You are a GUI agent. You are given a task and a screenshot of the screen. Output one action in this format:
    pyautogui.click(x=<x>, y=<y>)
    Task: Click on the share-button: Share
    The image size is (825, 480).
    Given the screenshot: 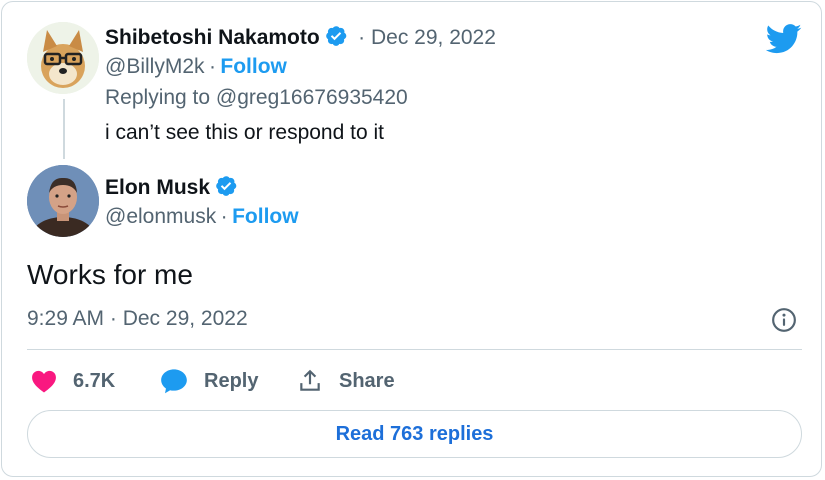 What is the action you would take?
    pyautogui.click(x=346, y=381)
    